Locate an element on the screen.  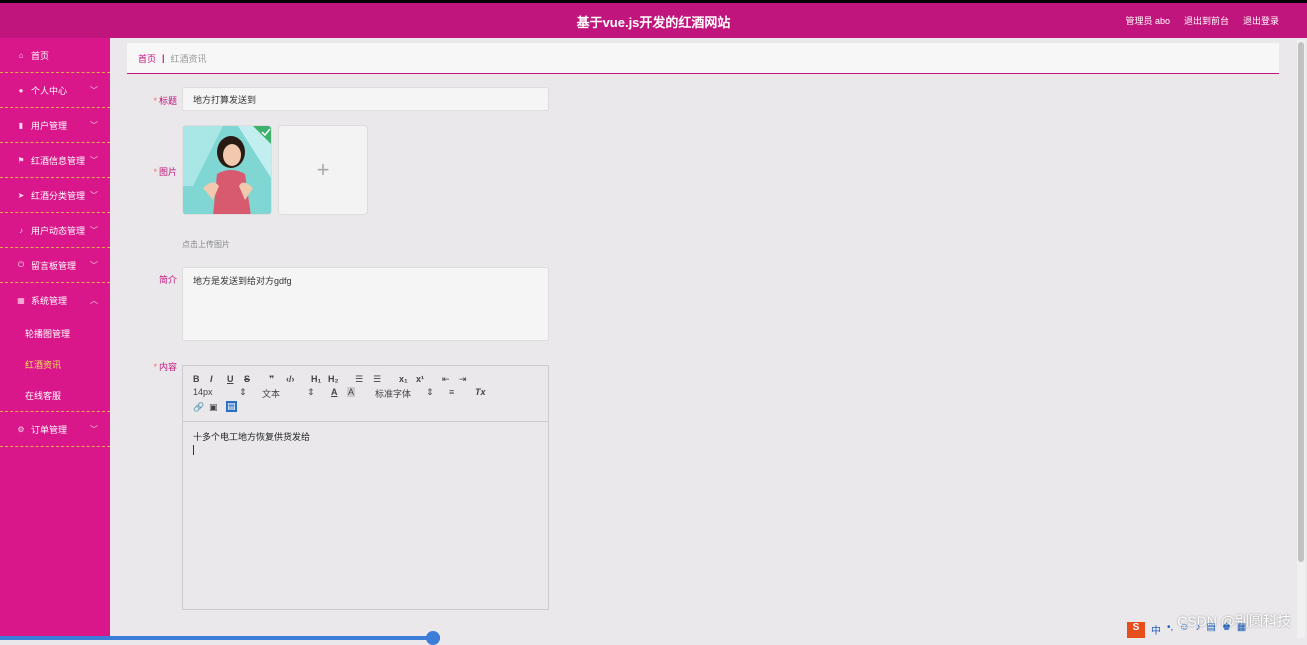
sidebar-item-label: 个人中心 is located at coordinates (49, 90).